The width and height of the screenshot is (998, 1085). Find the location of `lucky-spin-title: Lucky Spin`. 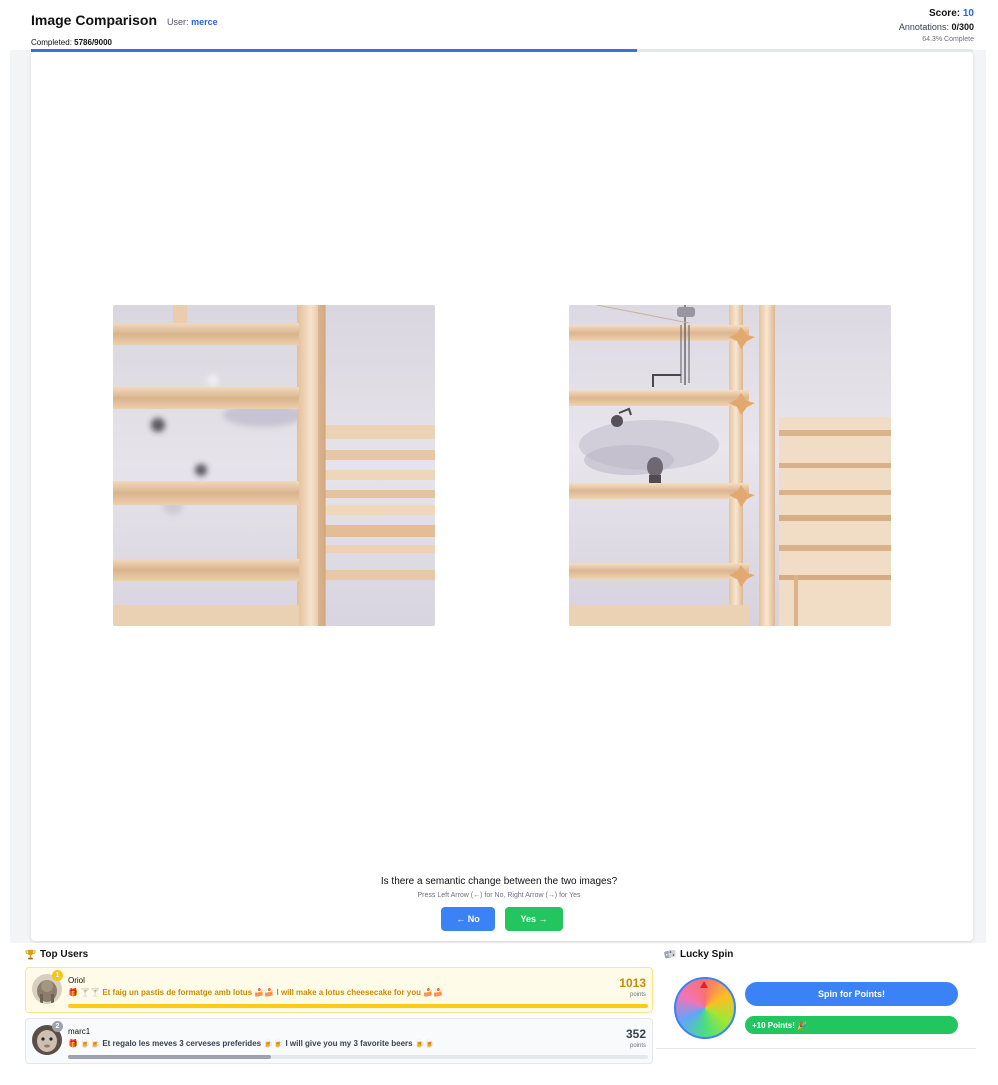

lucky-spin-title: Lucky Spin is located at coordinates (698, 954).